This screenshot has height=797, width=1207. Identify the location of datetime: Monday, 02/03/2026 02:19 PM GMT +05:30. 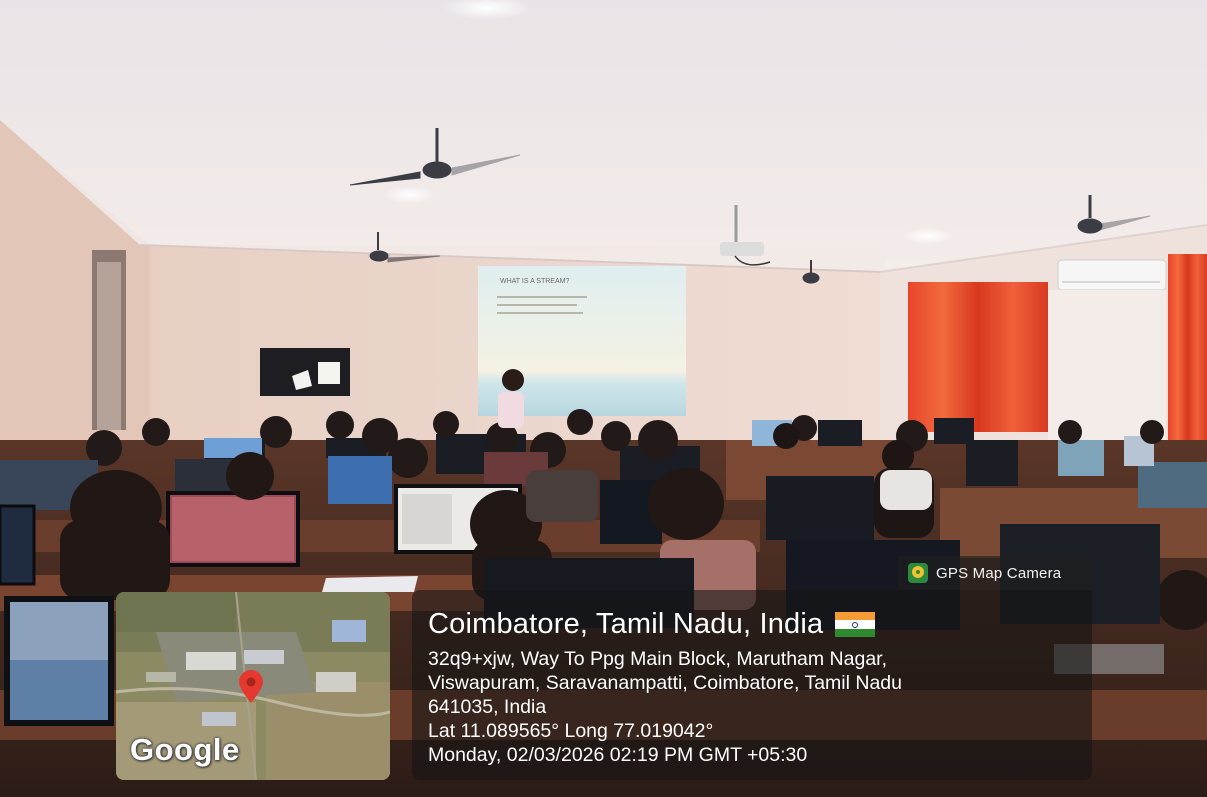
(618, 755).